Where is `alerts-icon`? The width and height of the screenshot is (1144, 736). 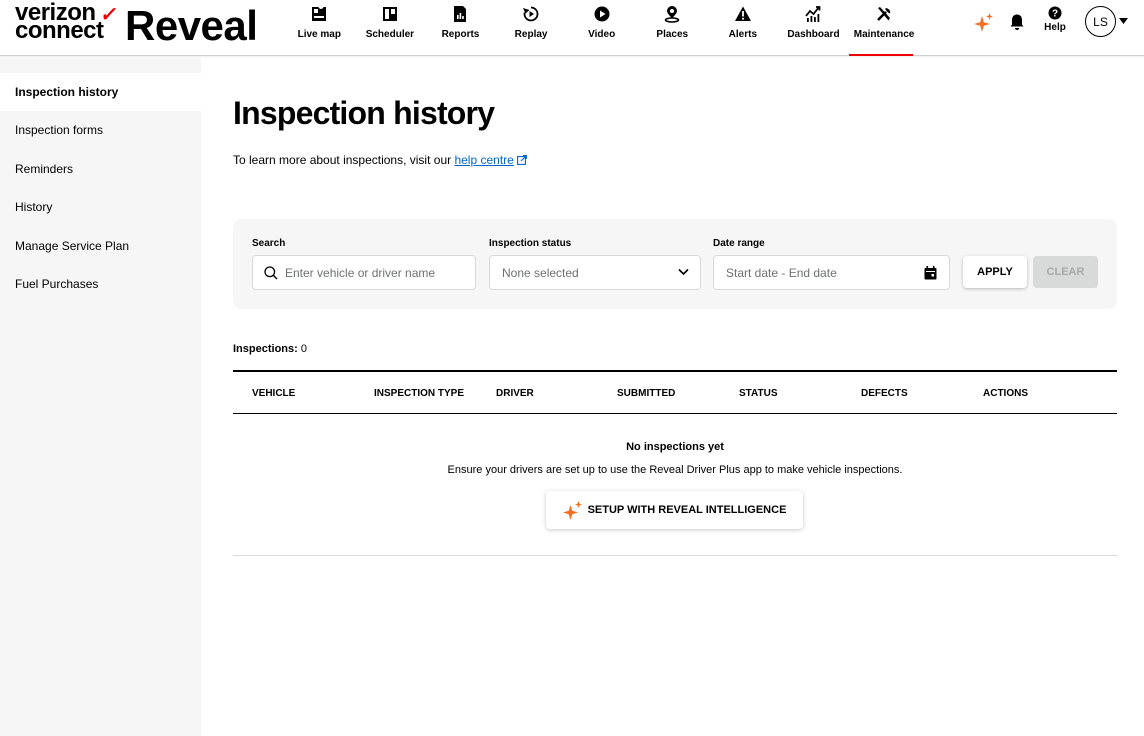 alerts-icon is located at coordinates (742, 13).